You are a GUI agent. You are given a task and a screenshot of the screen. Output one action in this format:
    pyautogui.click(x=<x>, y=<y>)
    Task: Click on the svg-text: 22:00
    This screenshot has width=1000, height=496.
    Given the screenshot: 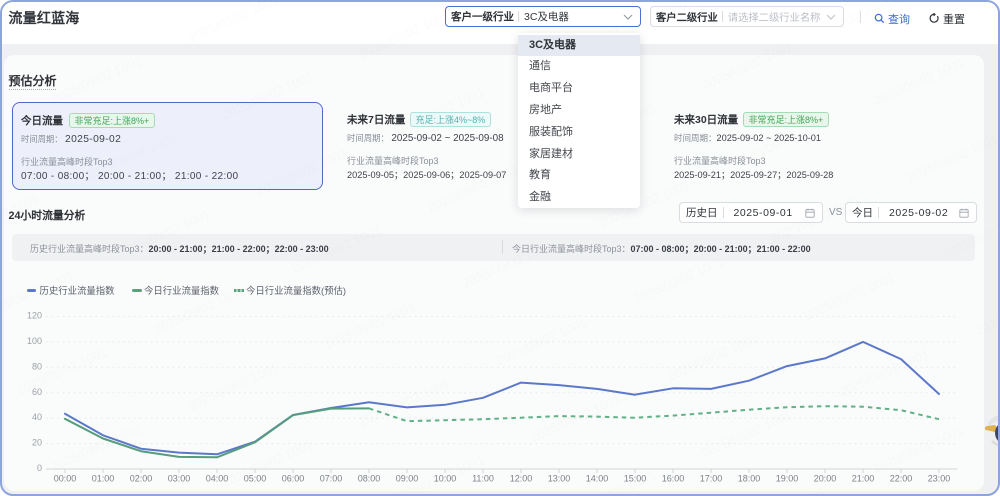 What is the action you would take?
    pyautogui.click(x=901, y=479)
    